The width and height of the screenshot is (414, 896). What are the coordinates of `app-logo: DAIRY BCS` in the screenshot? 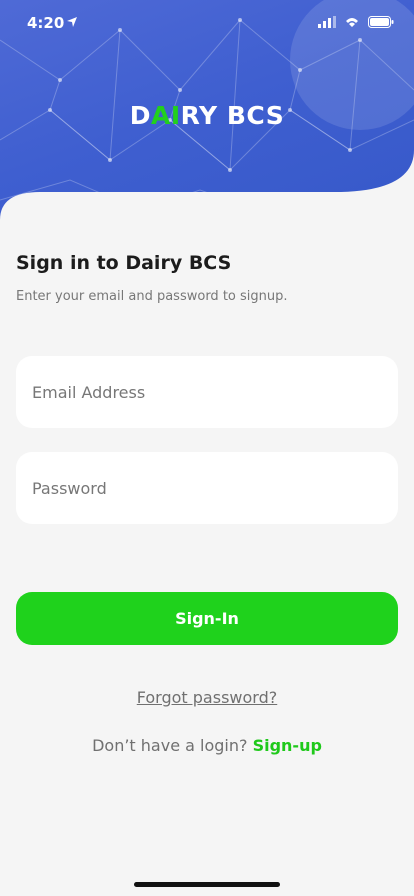 It's located at (207, 115).